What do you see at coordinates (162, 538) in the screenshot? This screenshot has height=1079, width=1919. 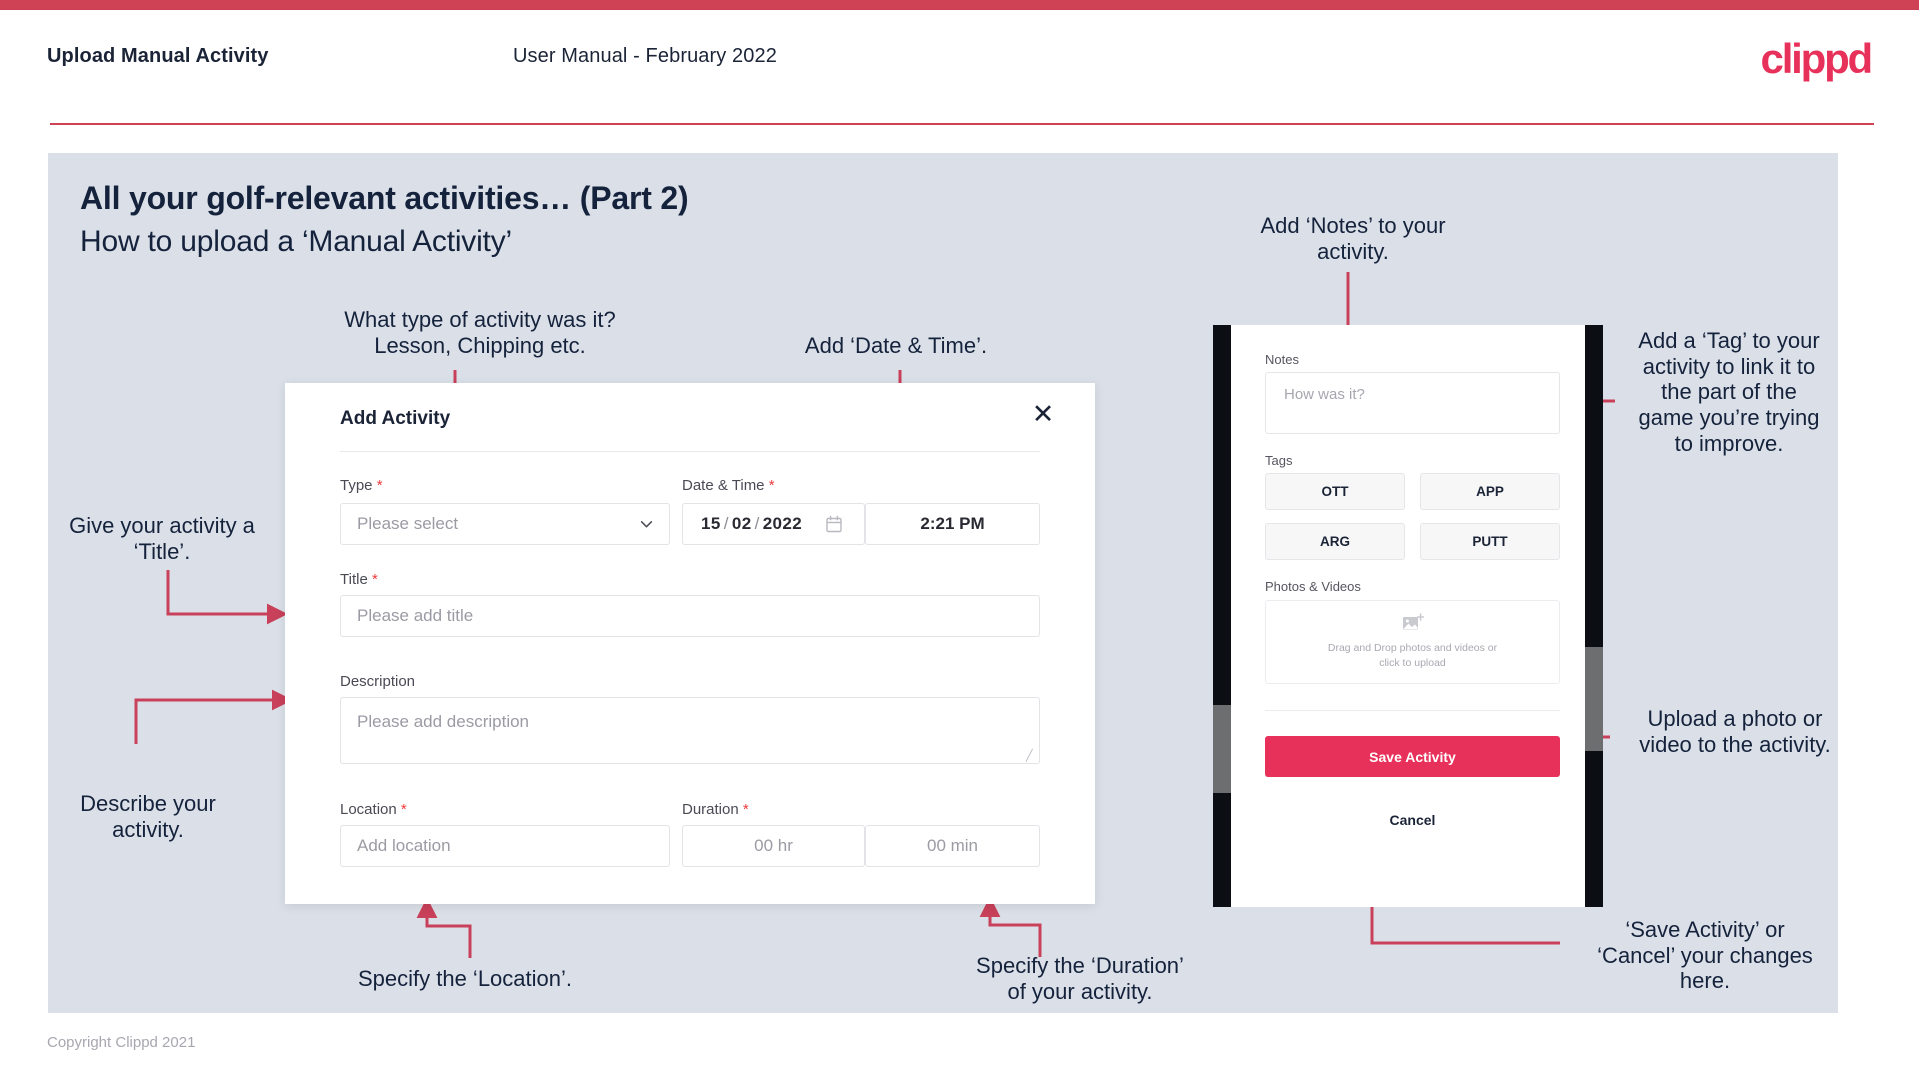 I see `annotation-title: Give your activity a ‘Title’.` at bounding box center [162, 538].